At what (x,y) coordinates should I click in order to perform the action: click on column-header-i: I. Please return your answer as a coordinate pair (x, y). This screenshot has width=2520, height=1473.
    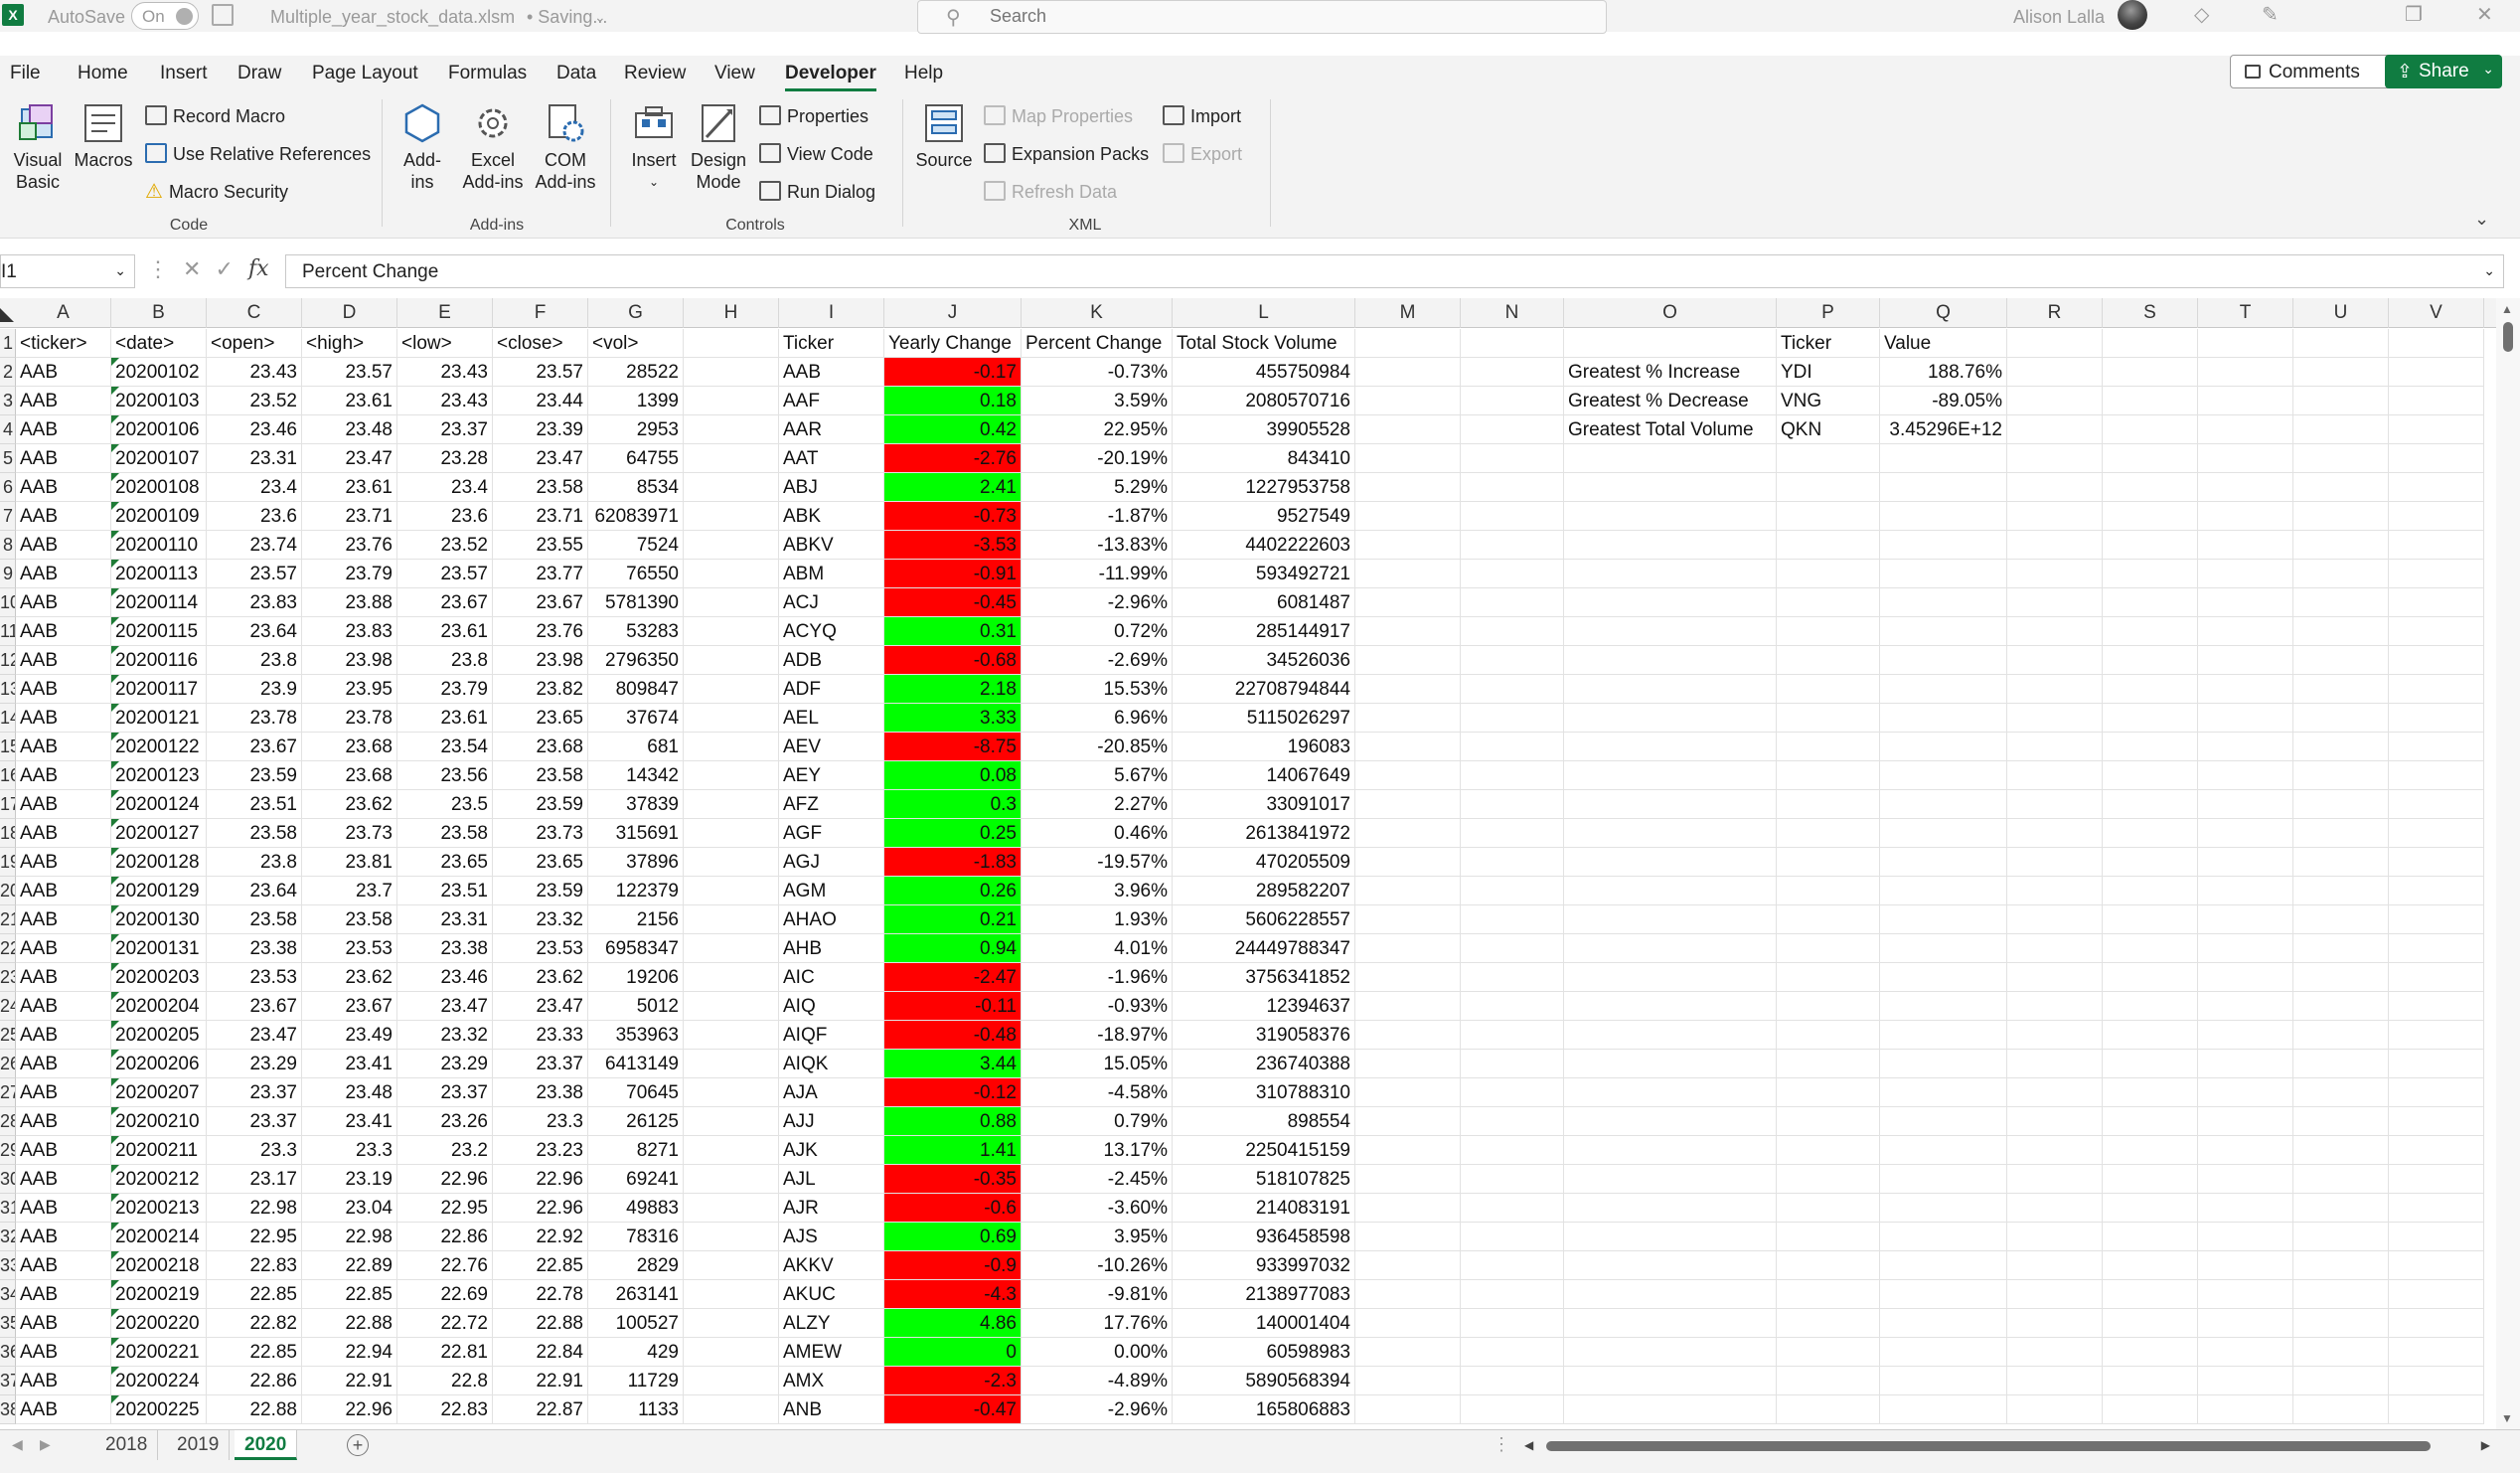
    Looking at the image, I should click on (832, 313).